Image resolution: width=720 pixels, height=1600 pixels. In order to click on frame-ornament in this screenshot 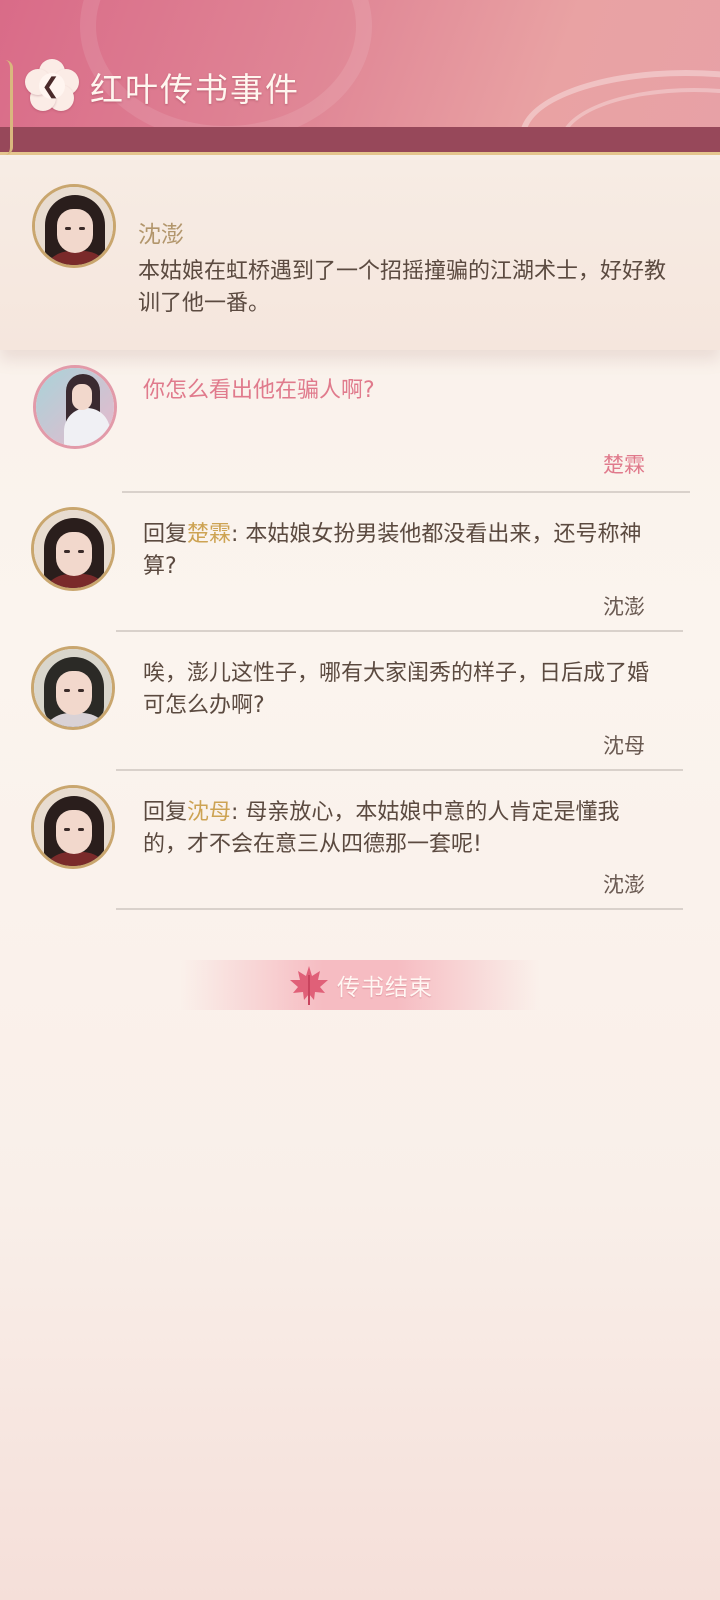, I will do `click(6, 107)`.